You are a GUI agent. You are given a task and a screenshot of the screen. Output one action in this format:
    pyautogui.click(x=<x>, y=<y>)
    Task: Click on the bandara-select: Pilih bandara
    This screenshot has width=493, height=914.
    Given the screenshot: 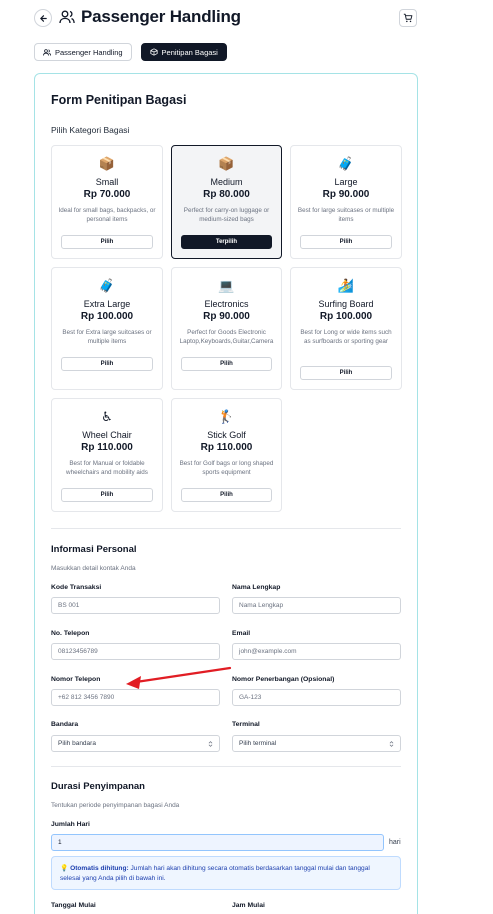 What is the action you would take?
    pyautogui.click(x=135, y=743)
    